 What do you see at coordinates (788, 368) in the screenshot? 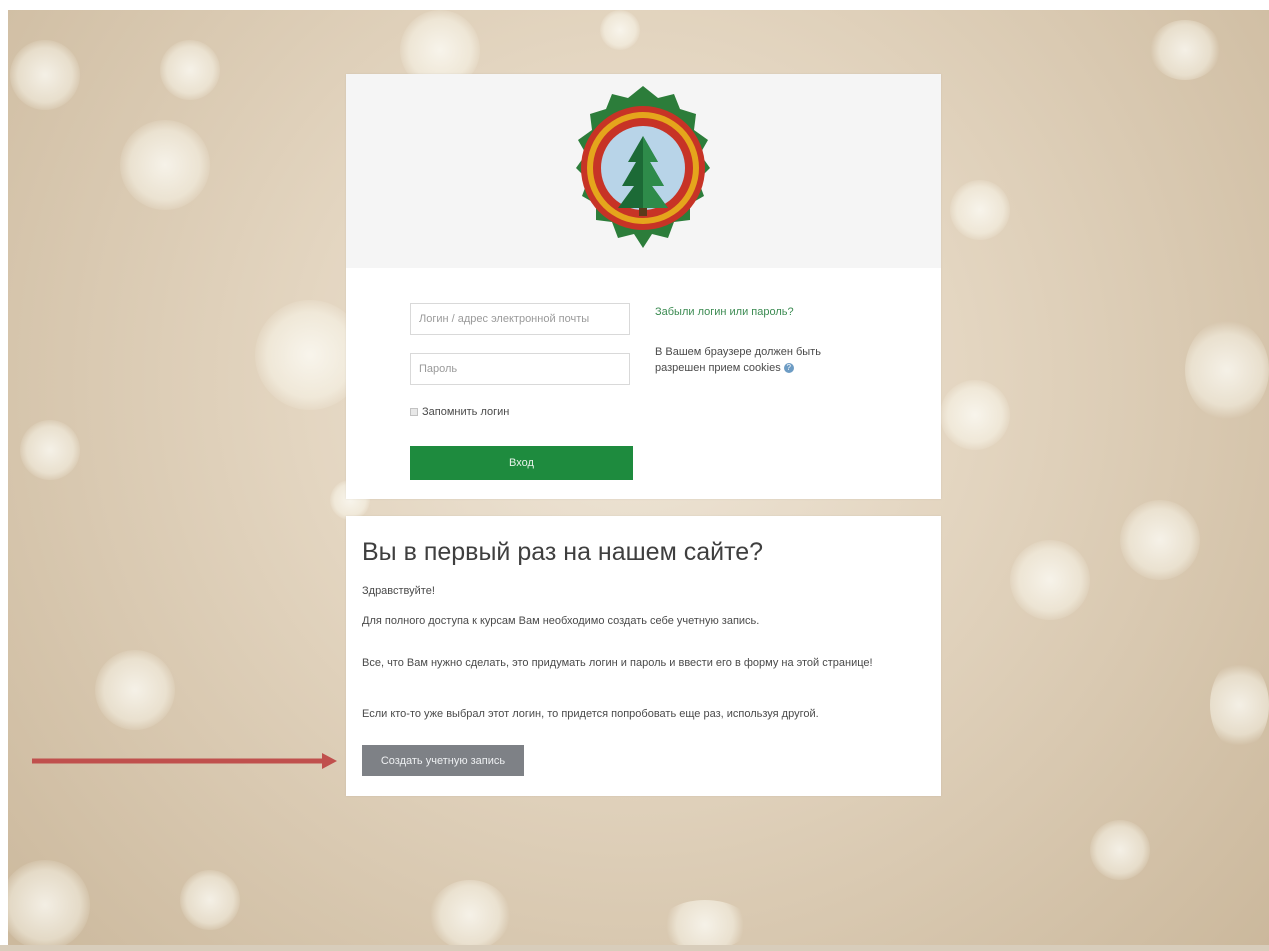
I see `help-icon: ?` at bounding box center [788, 368].